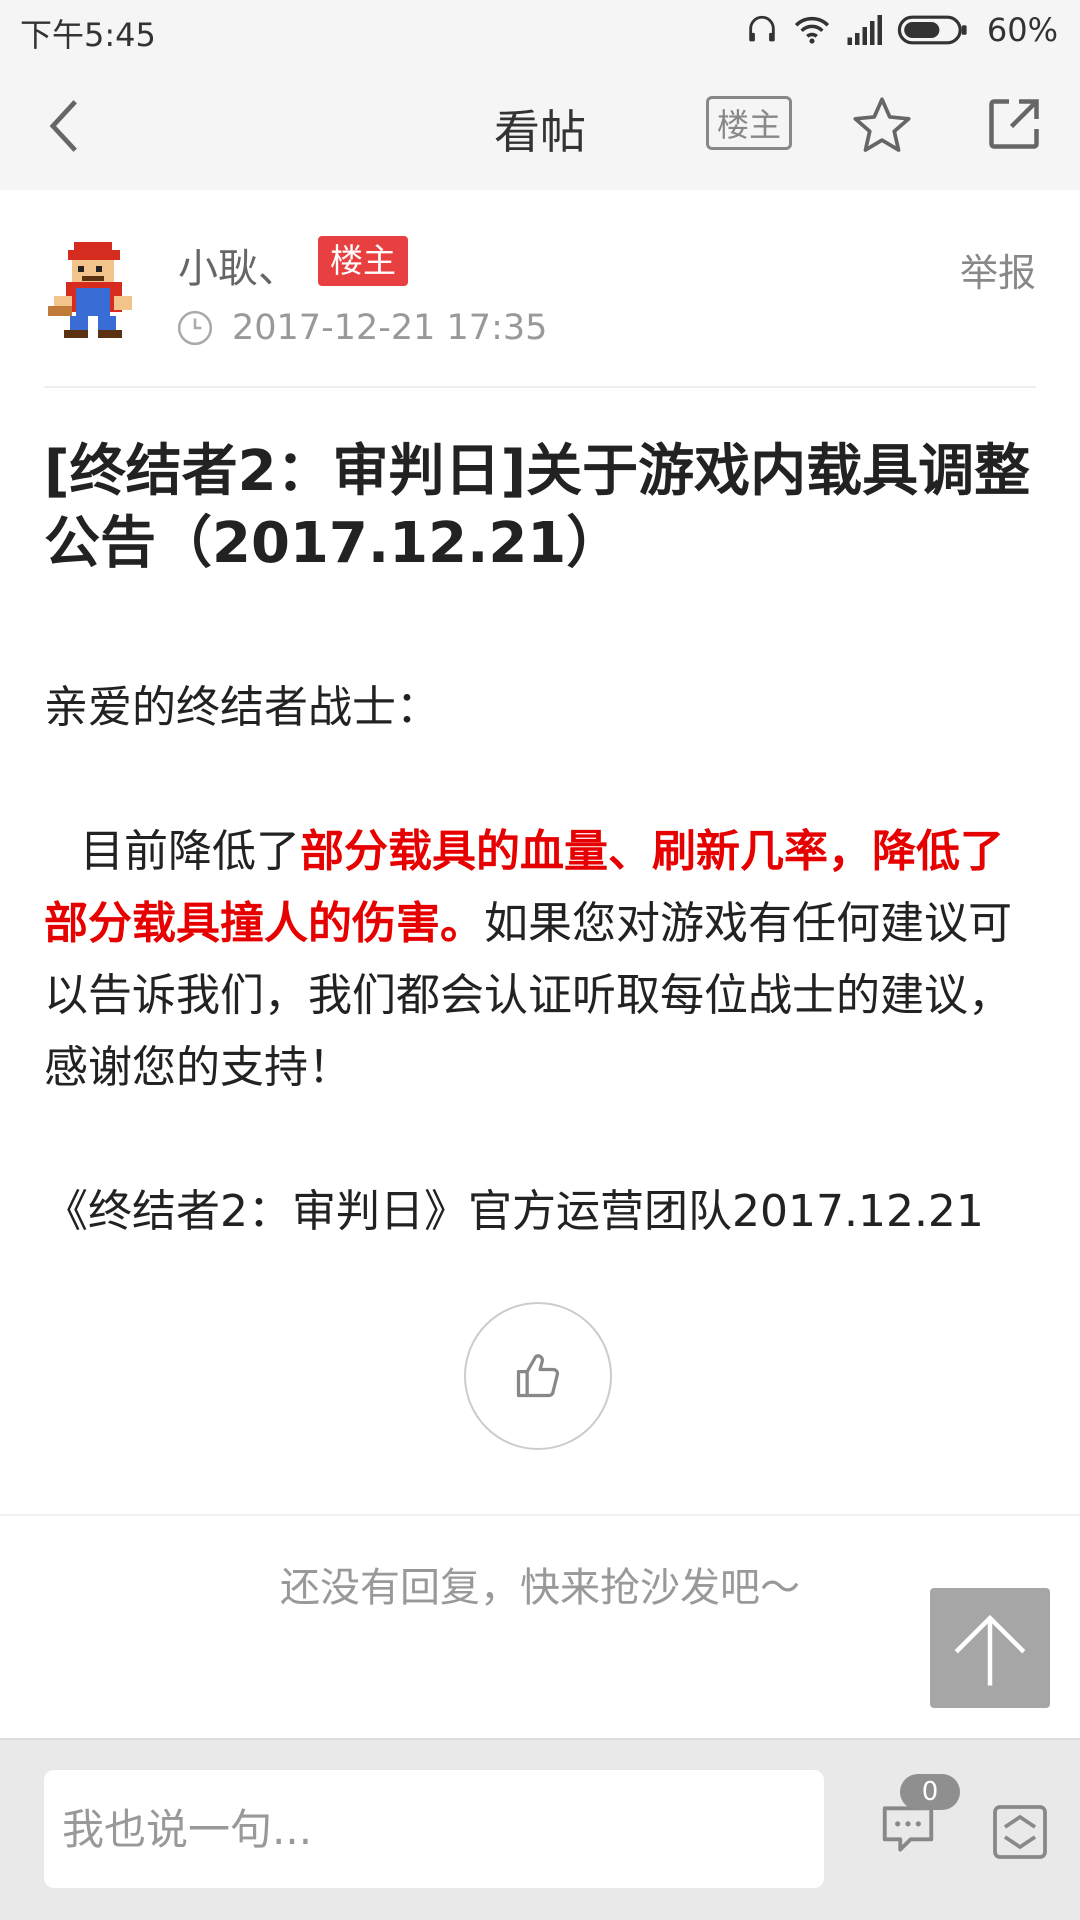 The image size is (1080, 1920). I want to click on wifi-icon, so click(811, 30).